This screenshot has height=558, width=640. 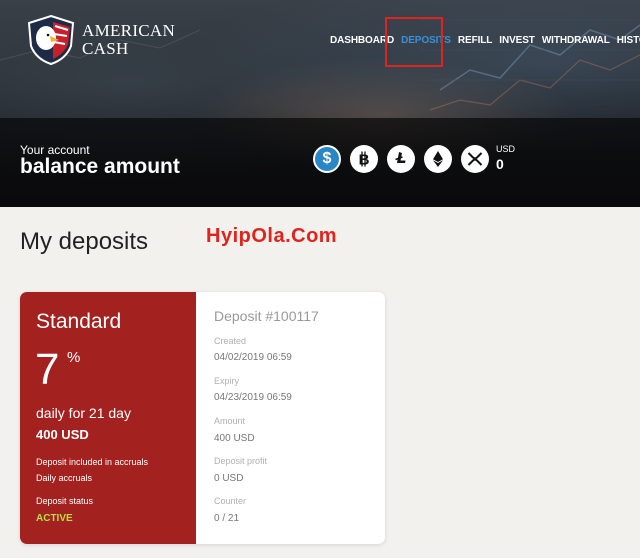 I want to click on brand-line-2: CASH, so click(x=105, y=48).